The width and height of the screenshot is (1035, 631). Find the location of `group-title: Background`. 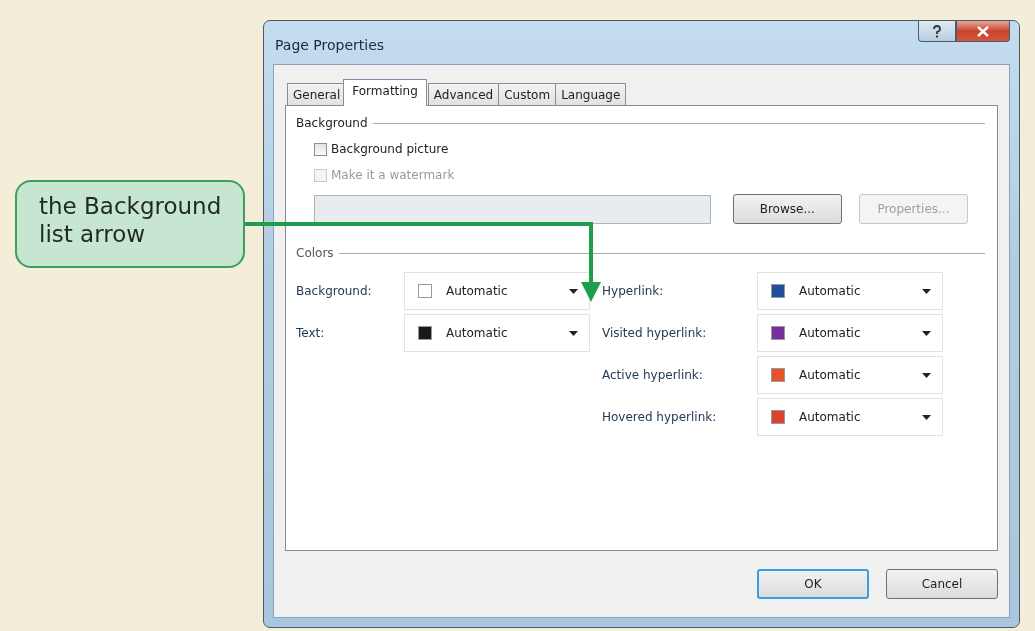

group-title: Background is located at coordinates (332, 123).